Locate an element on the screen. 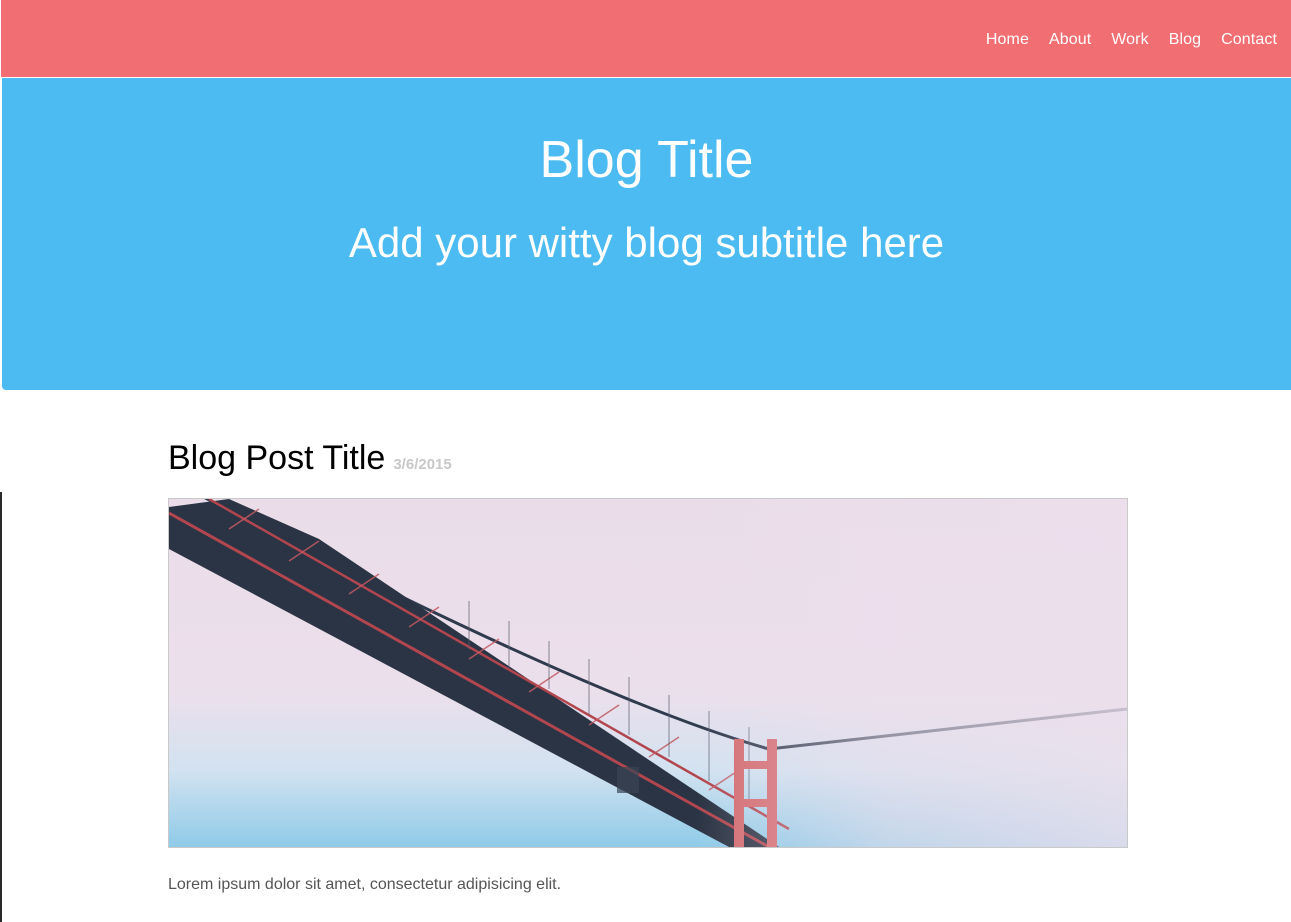  nav-item-blog: Blog is located at coordinates (1185, 40).